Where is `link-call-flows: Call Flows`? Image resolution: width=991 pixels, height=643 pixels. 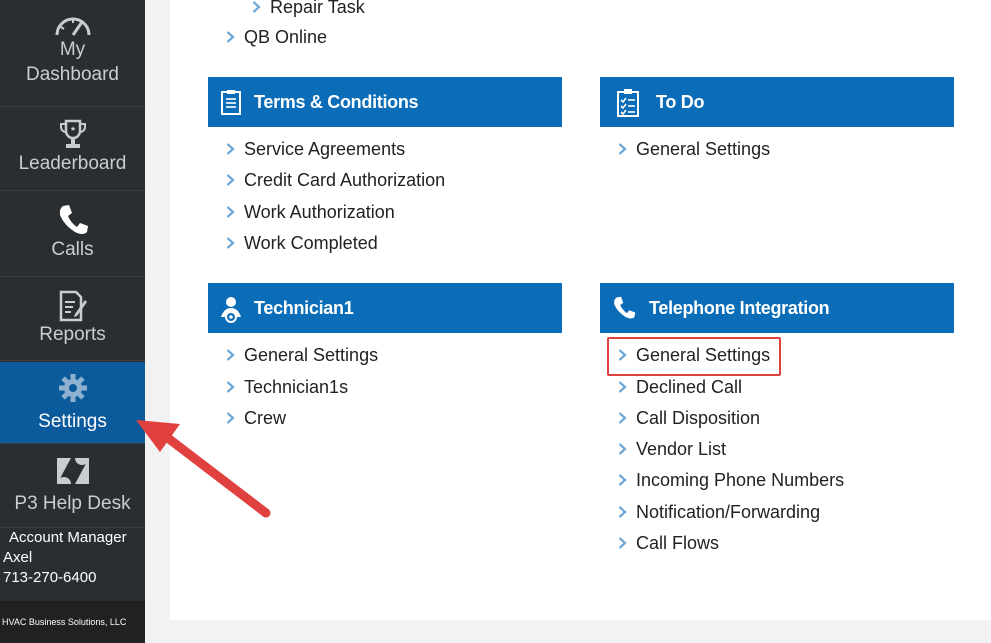 link-call-flows: Call Flows is located at coordinates (668, 543).